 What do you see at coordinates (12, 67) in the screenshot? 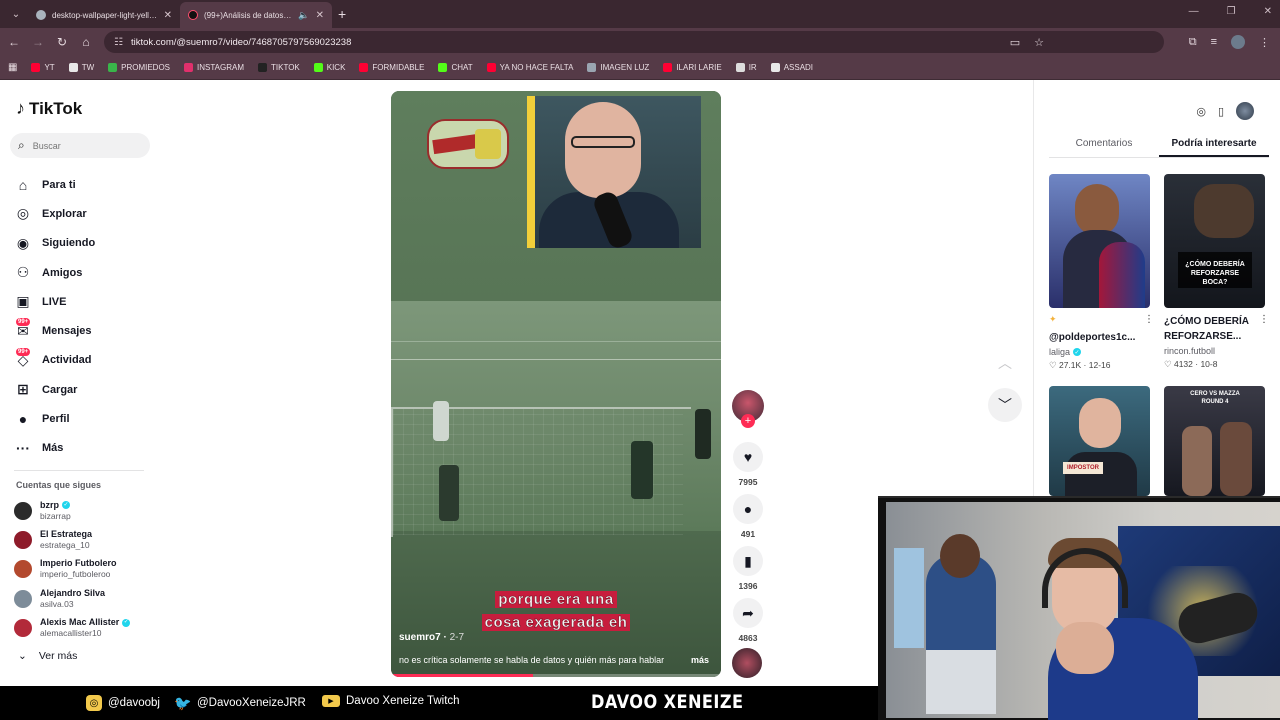
I see `apps-grid-icon: ▦` at bounding box center [12, 67].